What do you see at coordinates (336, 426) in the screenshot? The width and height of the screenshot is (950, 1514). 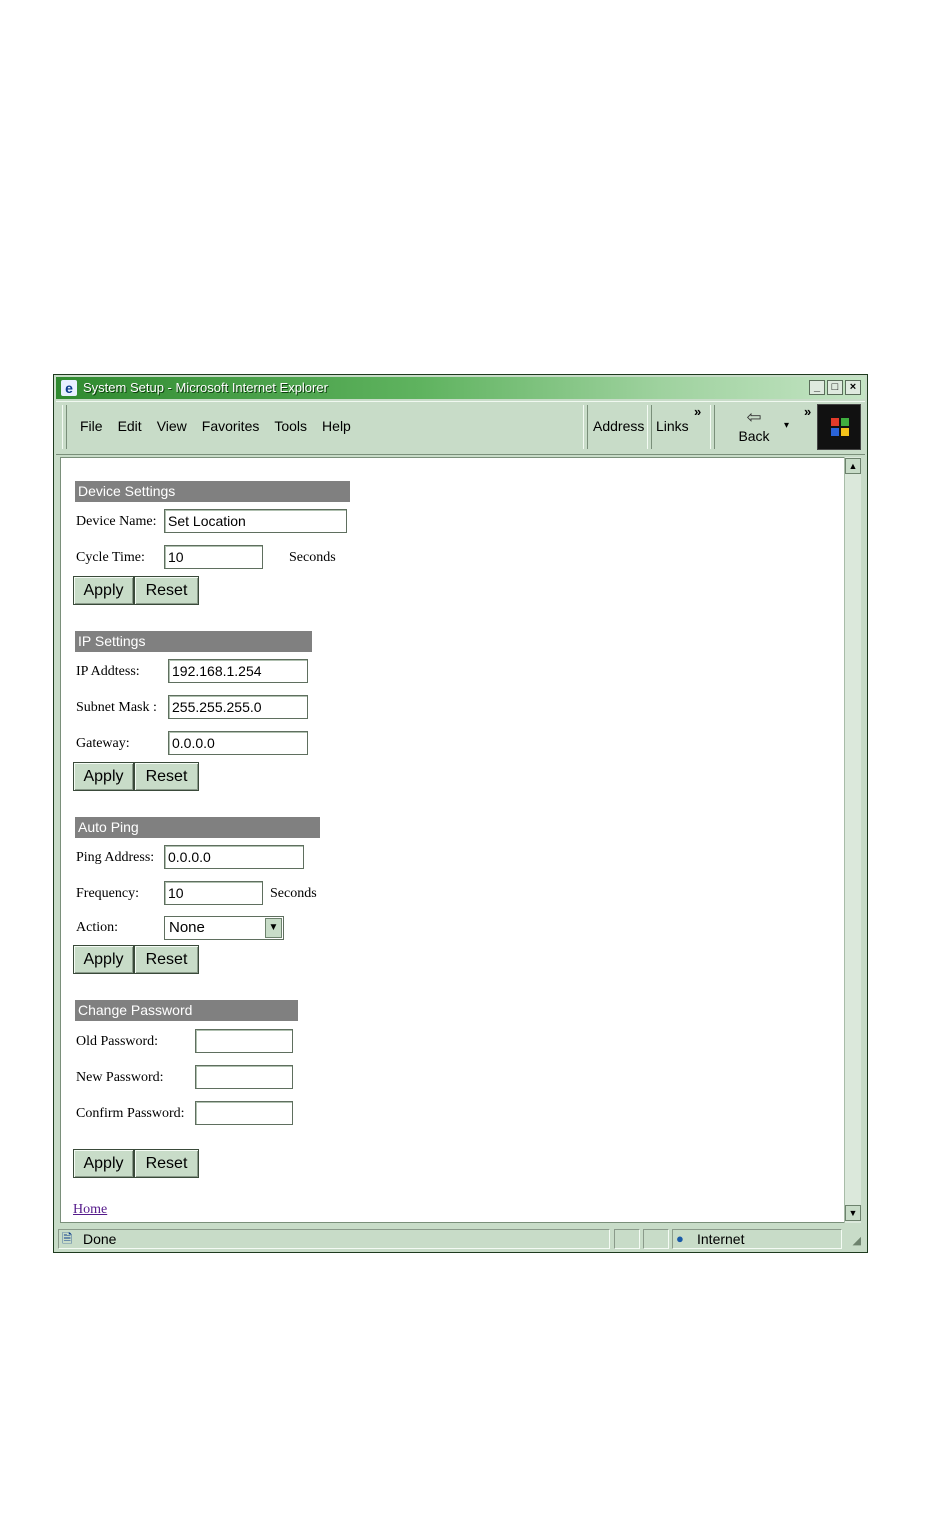 I see `menu-help: Help` at bounding box center [336, 426].